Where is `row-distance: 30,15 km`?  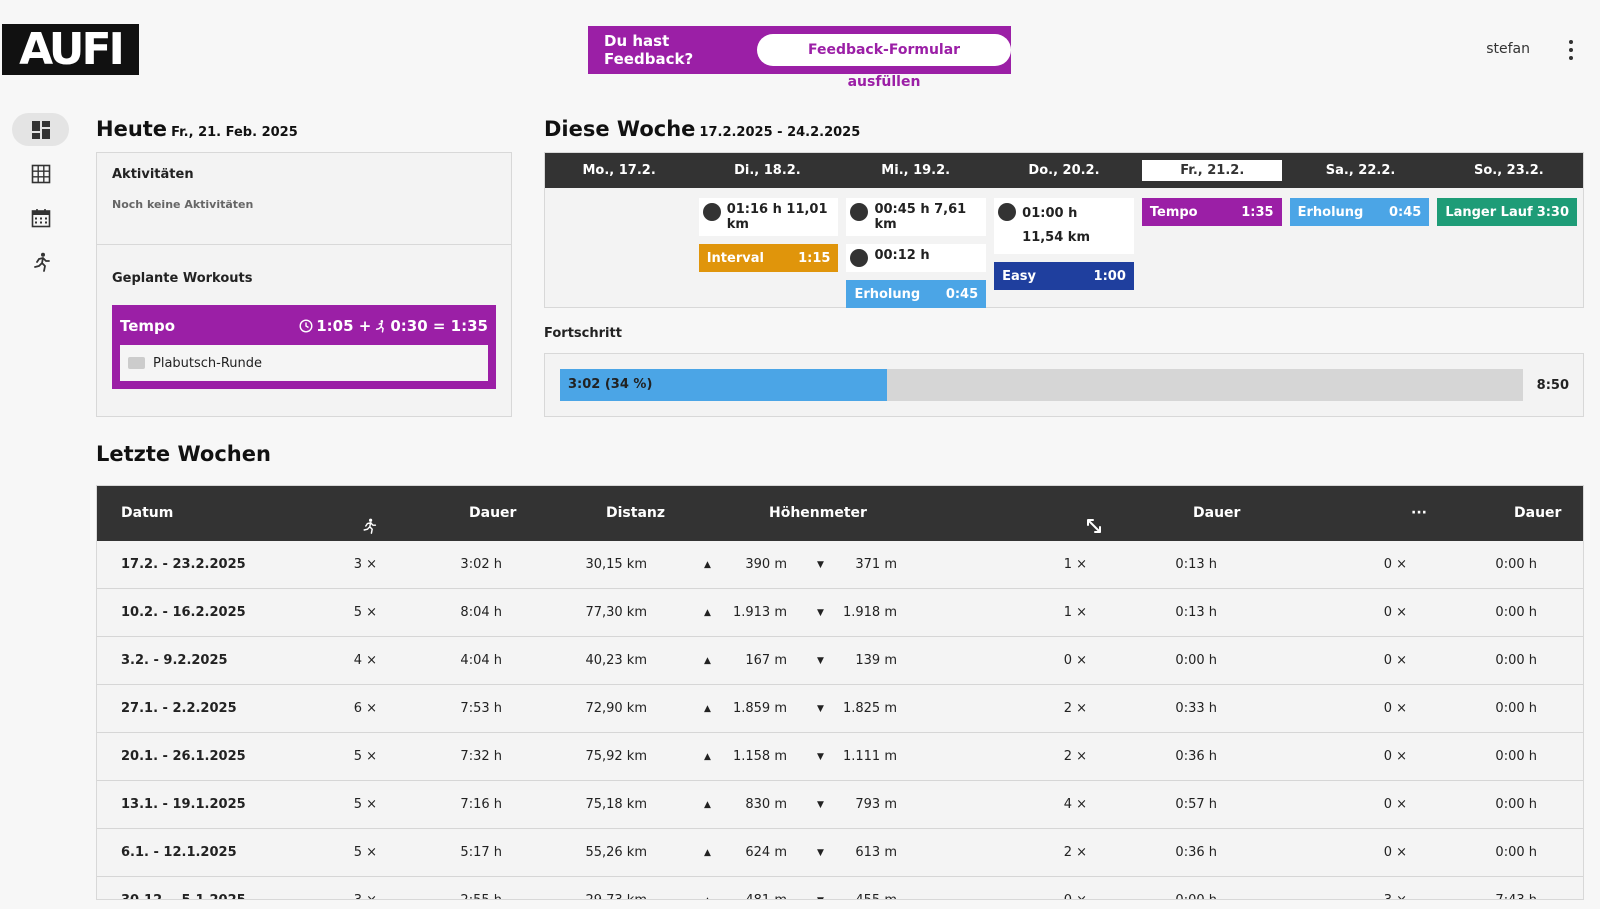
row-distance: 30,15 km is located at coordinates (616, 564).